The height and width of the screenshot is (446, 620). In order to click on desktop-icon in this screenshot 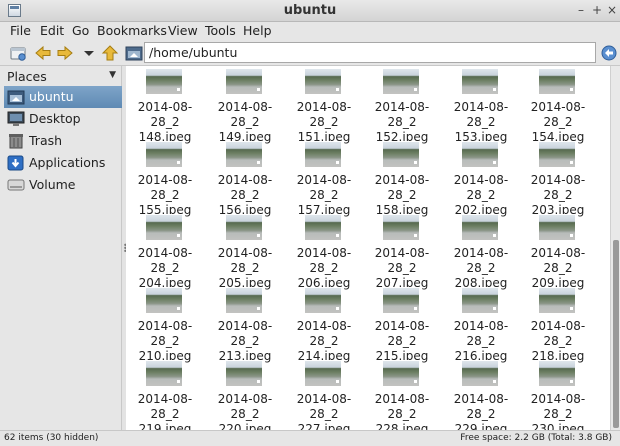, I will do `click(16, 118)`.